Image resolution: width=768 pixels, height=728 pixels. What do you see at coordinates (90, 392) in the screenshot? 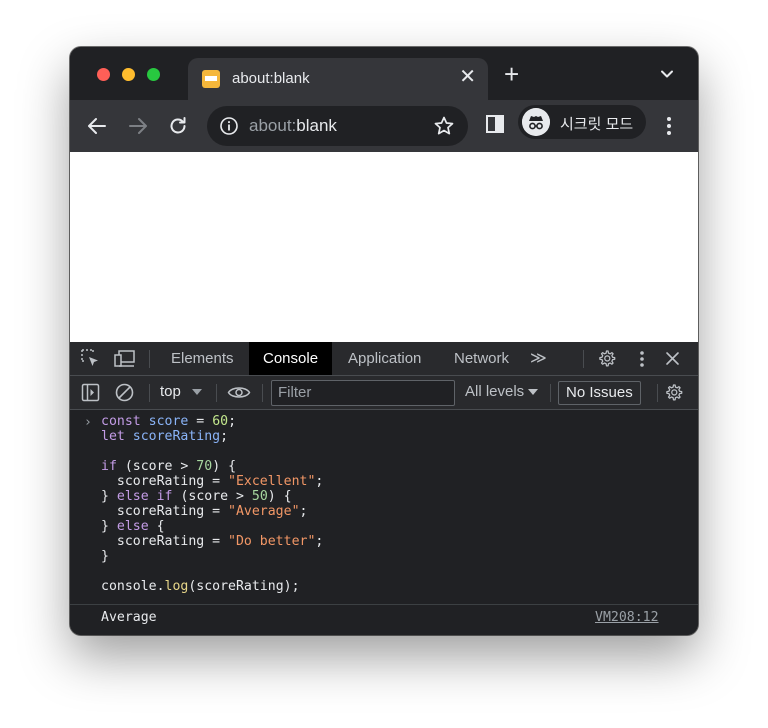
I see `console-sidebar-icon` at bounding box center [90, 392].